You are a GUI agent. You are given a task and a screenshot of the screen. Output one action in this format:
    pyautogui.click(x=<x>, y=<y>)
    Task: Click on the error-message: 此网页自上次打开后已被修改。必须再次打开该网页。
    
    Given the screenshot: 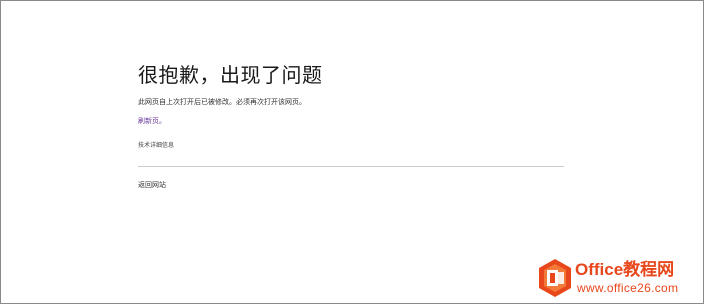 What is the action you would take?
    pyautogui.click(x=222, y=102)
    